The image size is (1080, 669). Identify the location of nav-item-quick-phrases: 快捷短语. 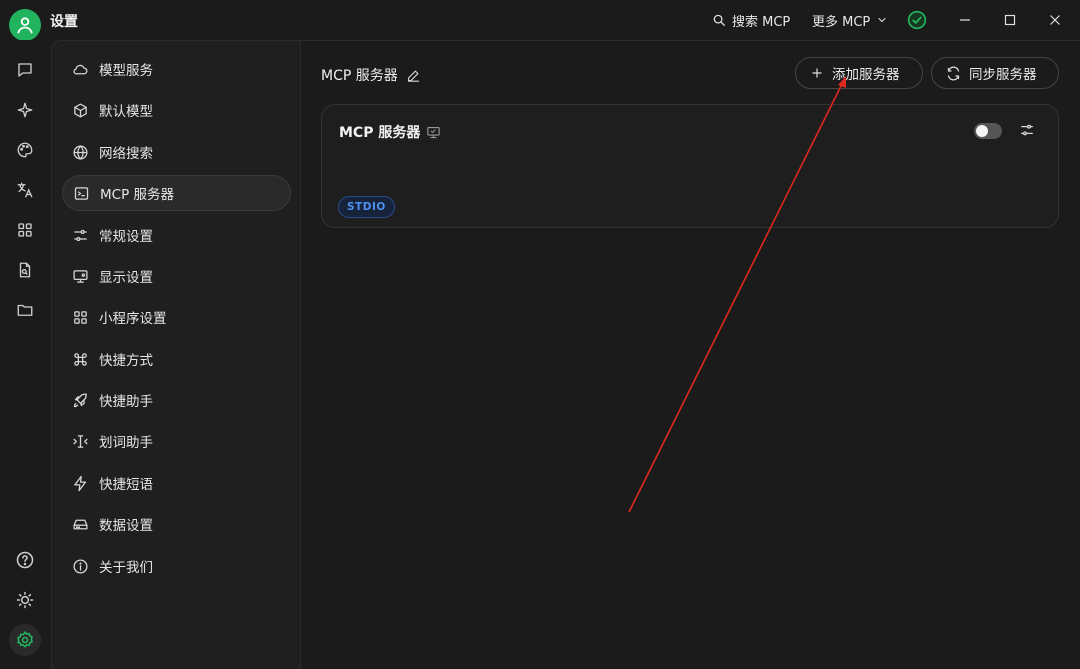
(176, 483).